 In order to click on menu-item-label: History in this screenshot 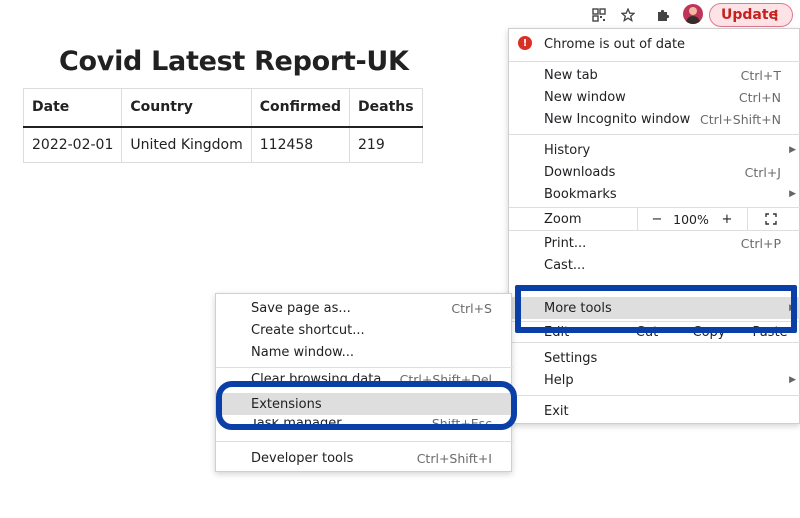, I will do `click(567, 150)`.